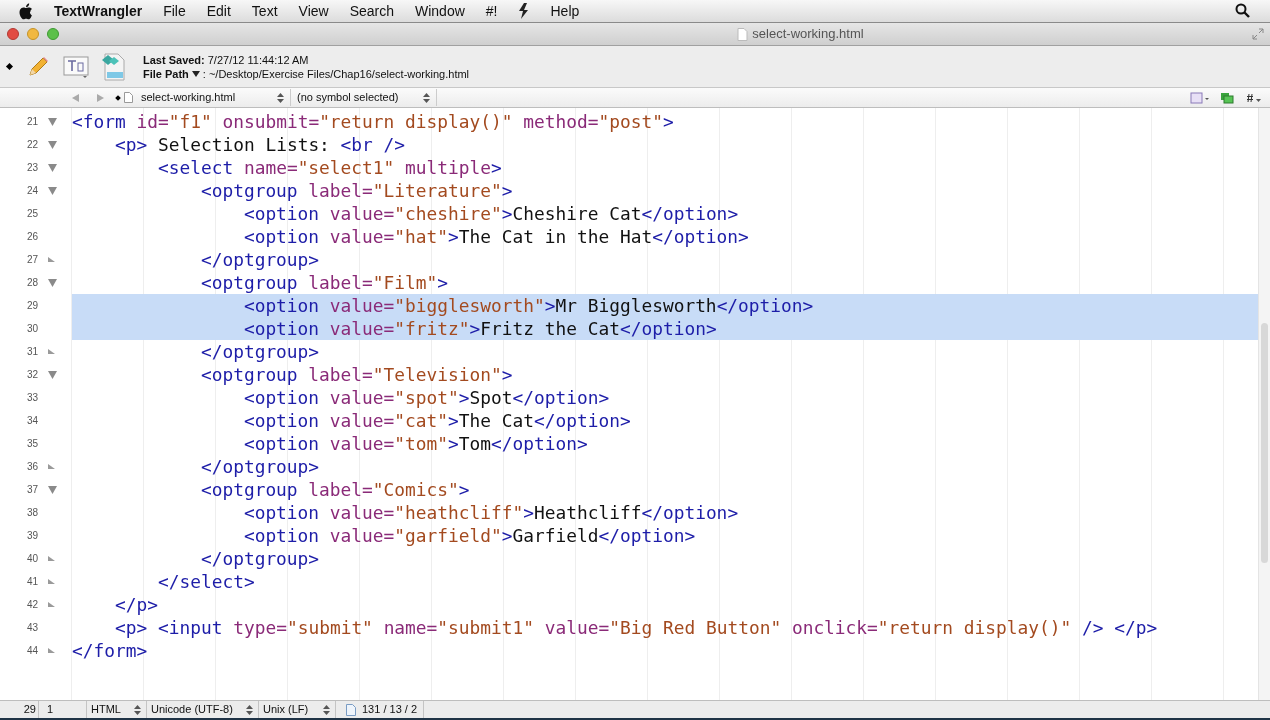  What do you see at coordinates (38, 66) in the screenshot?
I see `pencil-icon` at bounding box center [38, 66].